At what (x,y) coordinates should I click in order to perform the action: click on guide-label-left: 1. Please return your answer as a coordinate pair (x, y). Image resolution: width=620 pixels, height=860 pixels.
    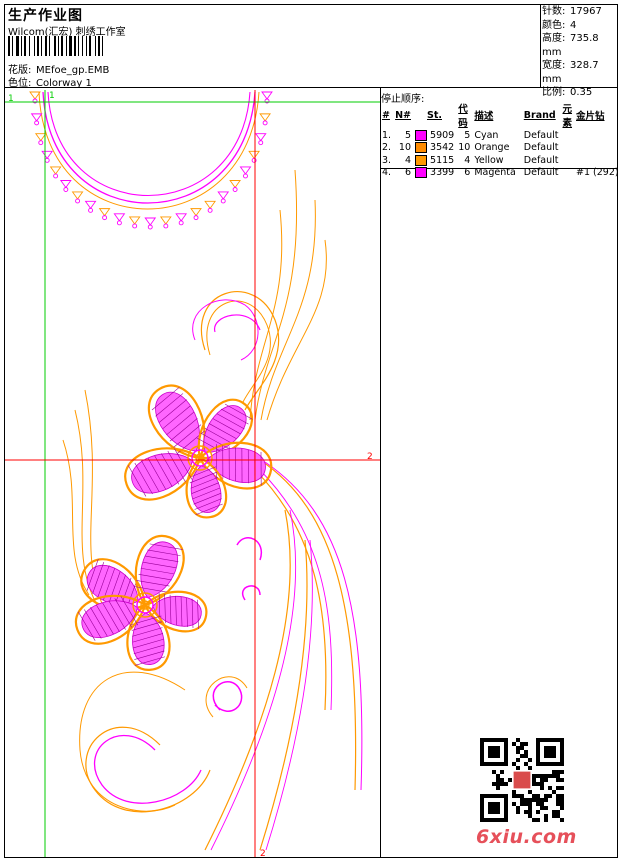
    Looking at the image, I should click on (11, 99).